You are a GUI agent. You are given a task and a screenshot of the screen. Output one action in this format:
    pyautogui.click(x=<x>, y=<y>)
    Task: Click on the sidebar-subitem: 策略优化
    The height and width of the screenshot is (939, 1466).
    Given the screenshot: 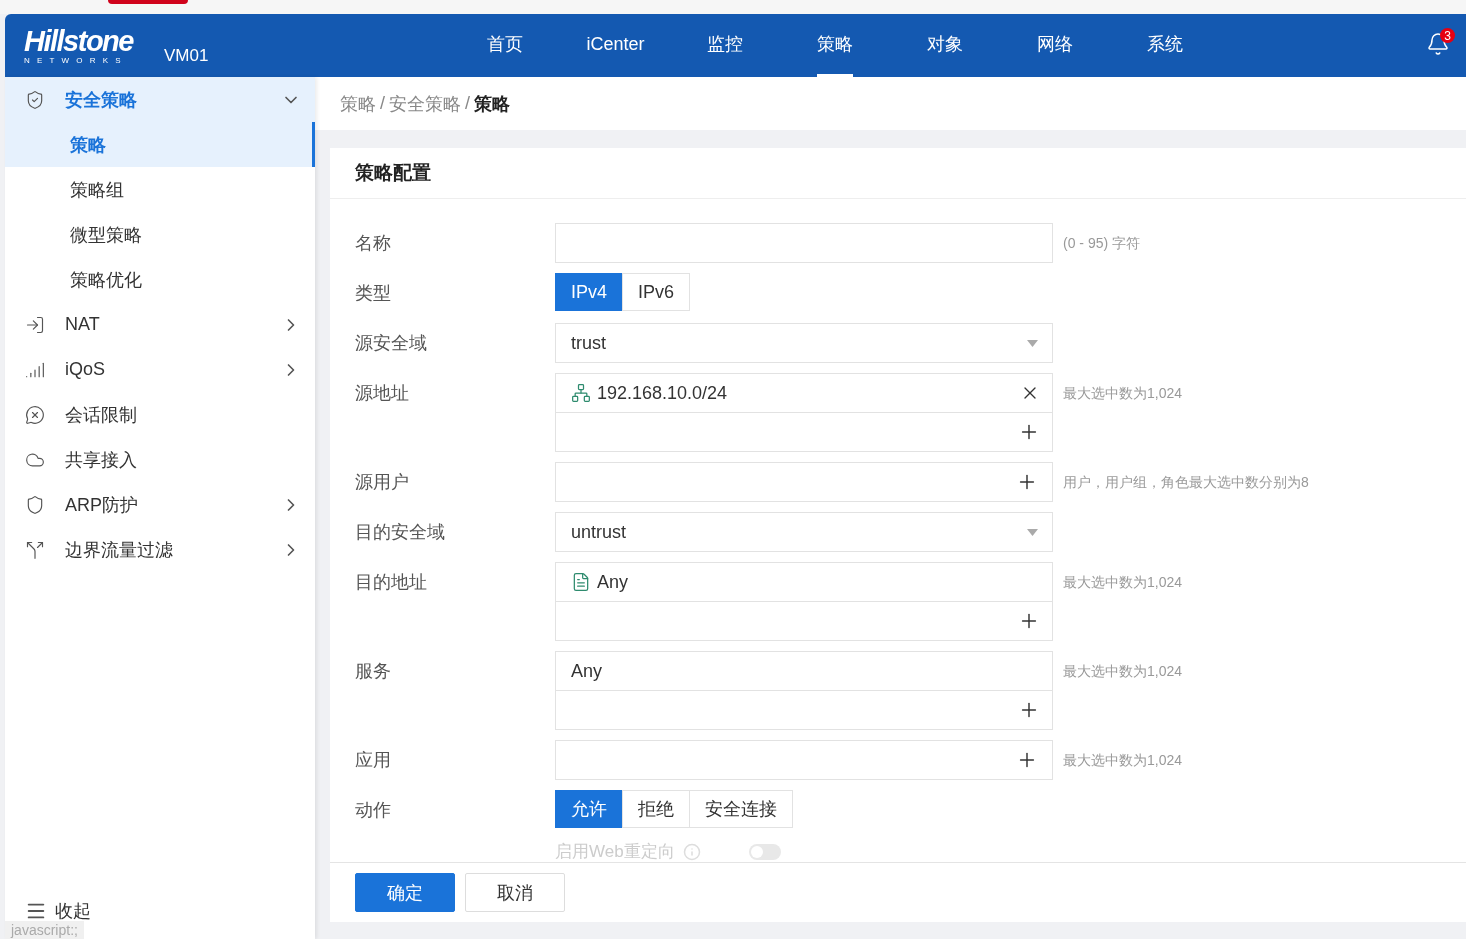 What is the action you would take?
    pyautogui.click(x=160, y=279)
    